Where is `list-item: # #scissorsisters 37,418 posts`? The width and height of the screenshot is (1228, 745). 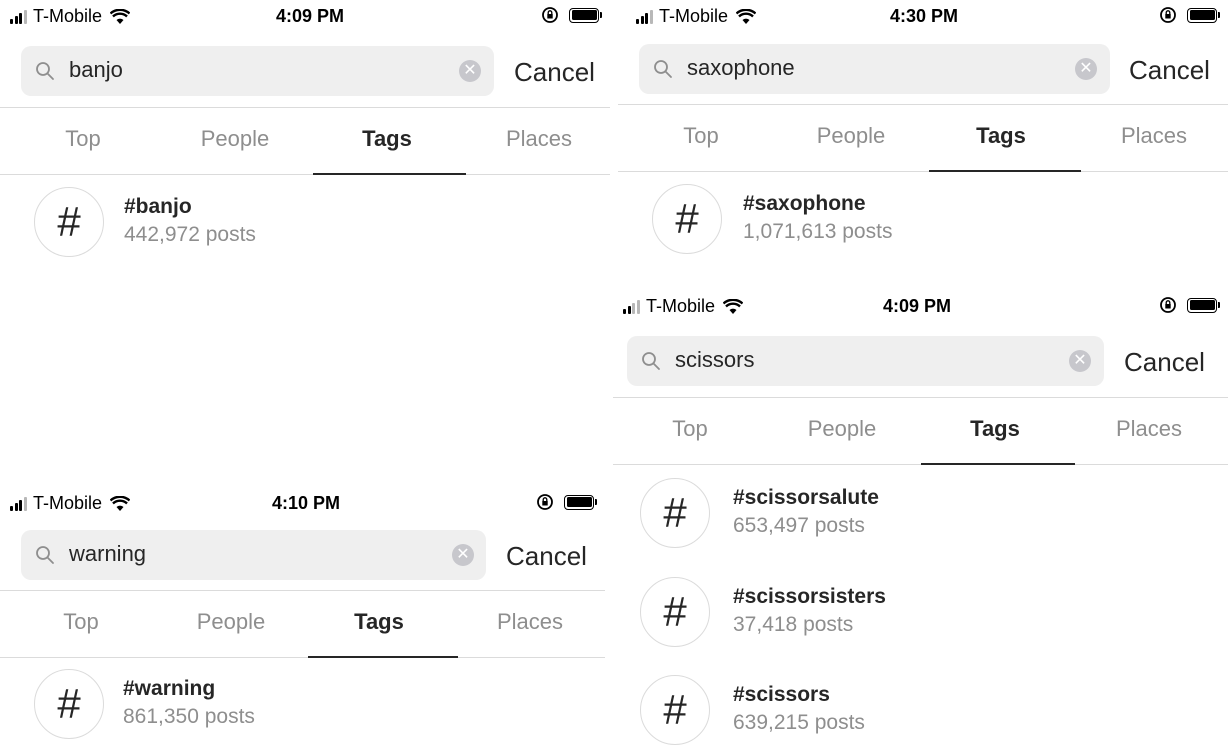
list-item: # #scissorsisters 37,418 posts is located at coordinates (920, 617).